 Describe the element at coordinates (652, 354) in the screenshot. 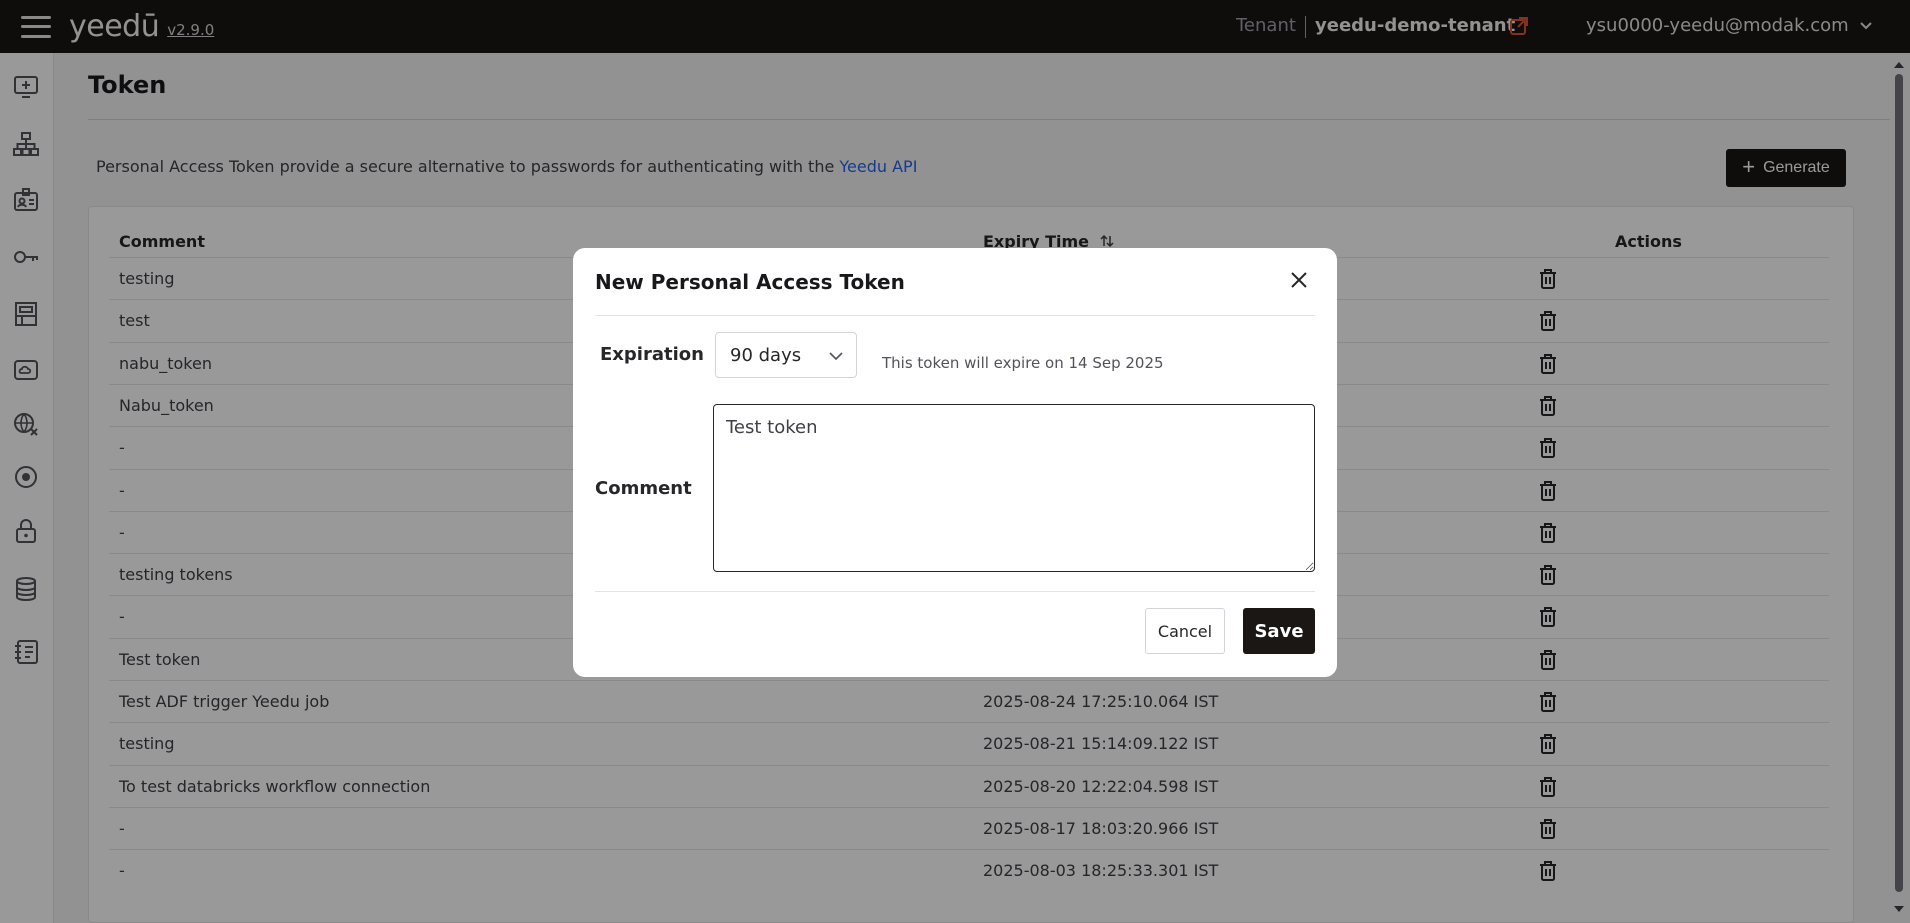

I see `expiration-label: Expiration` at that location.